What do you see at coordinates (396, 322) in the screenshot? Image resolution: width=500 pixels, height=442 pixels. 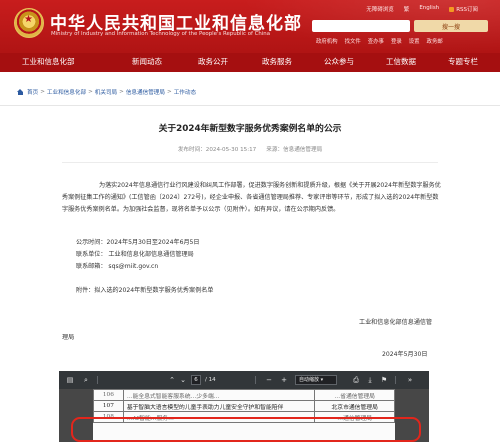 I see `signature-organization: 工业和信息化部信息通信管` at bounding box center [396, 322].